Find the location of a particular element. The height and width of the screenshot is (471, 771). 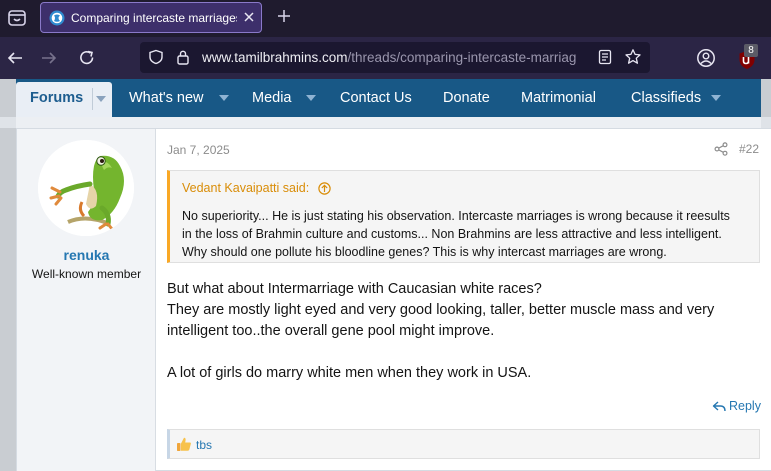

jump-to-quote-arrow-icon is located at coordinates (324, 188).